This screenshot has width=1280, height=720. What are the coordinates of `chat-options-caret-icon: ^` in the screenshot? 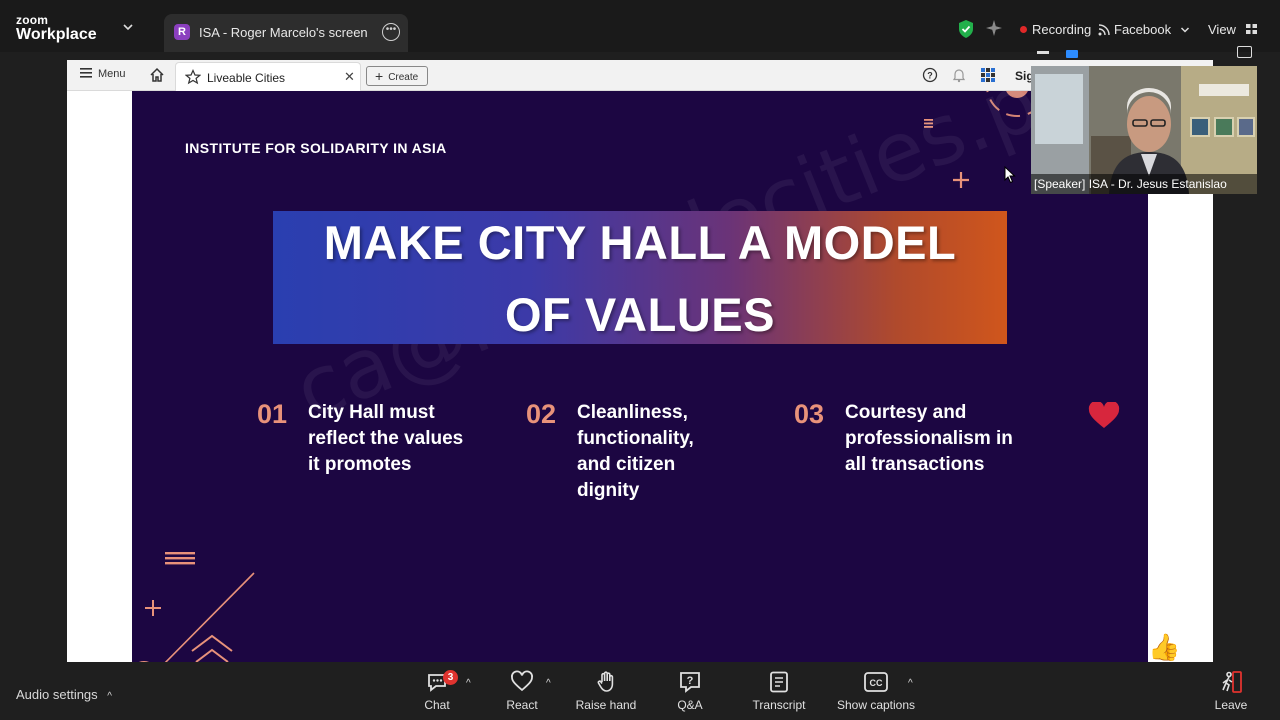 It's located at (468, 683).